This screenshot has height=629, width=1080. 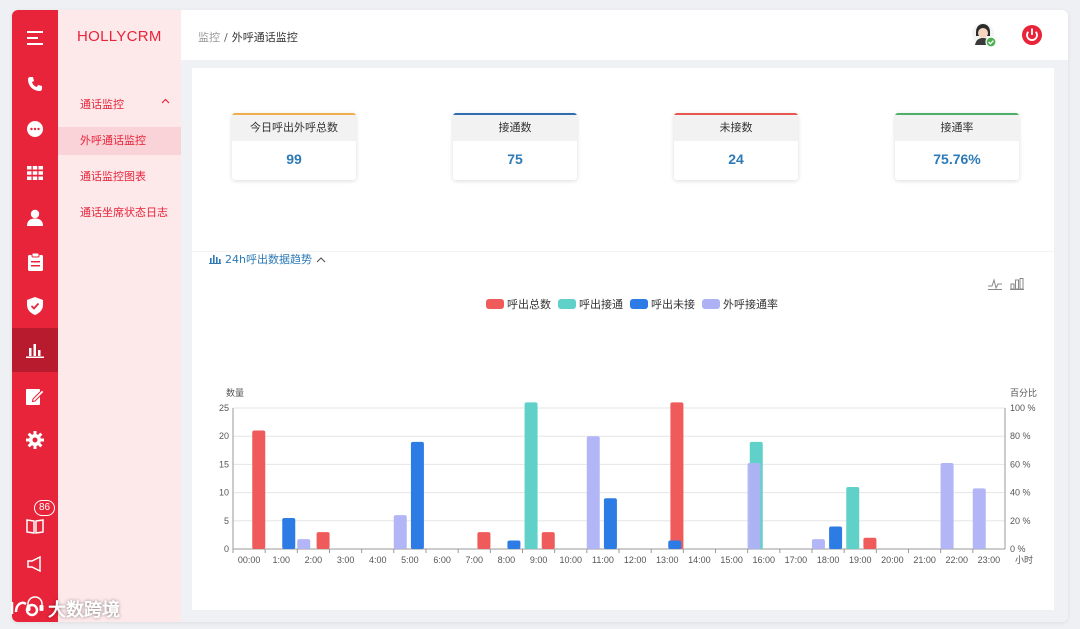 What do you see at coordinates (294, 159) in the screenshot?
I see `stat-value: 99` at bounding box center [294, 159].